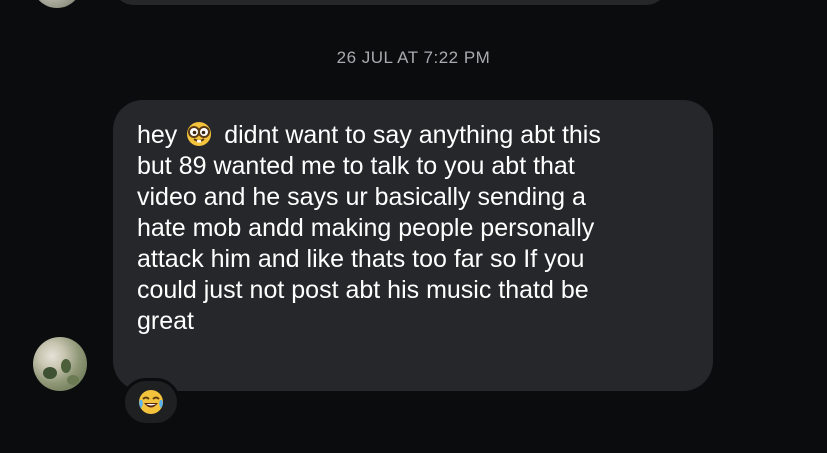 Image resolution: width=827 pixels, height=453 pixels. Describe the element at coordinates (60, 364) in the screenshot. I see `sender-avatar` at that location.